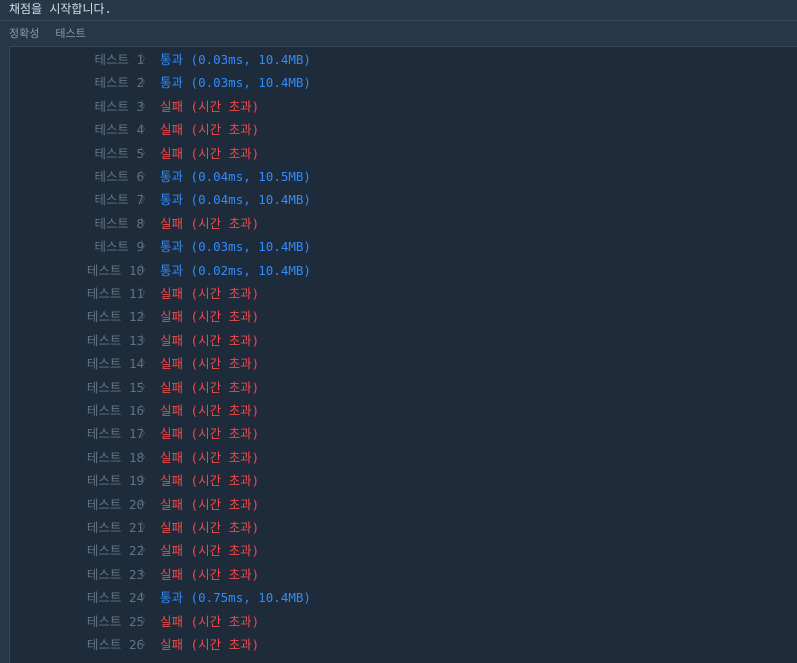  Describe the element at coordinates (70, 33) in the screenshot. I see `tab-test: 테스트` at that location.